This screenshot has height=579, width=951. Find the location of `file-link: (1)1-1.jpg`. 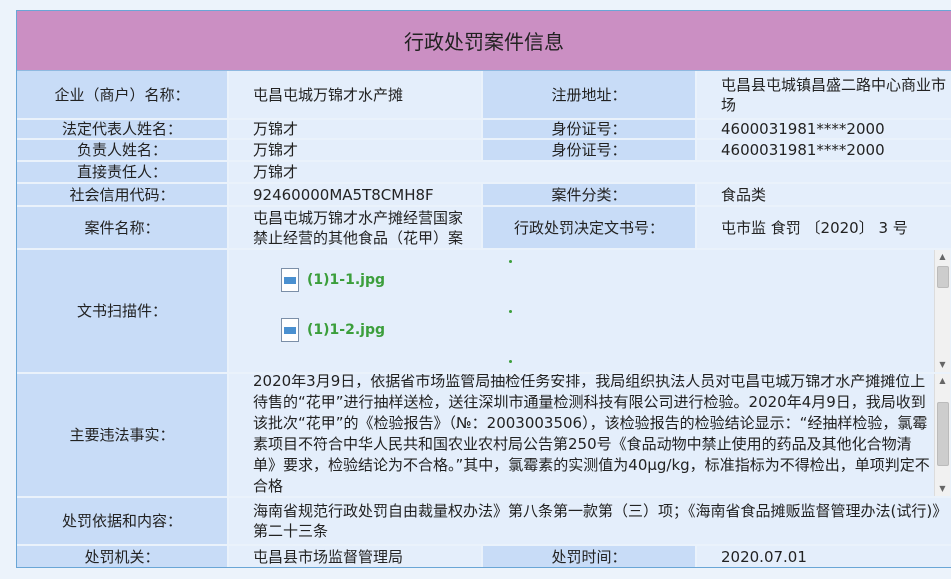

file-link: (1)1-1.jpg is located at coordinates (346, 280).